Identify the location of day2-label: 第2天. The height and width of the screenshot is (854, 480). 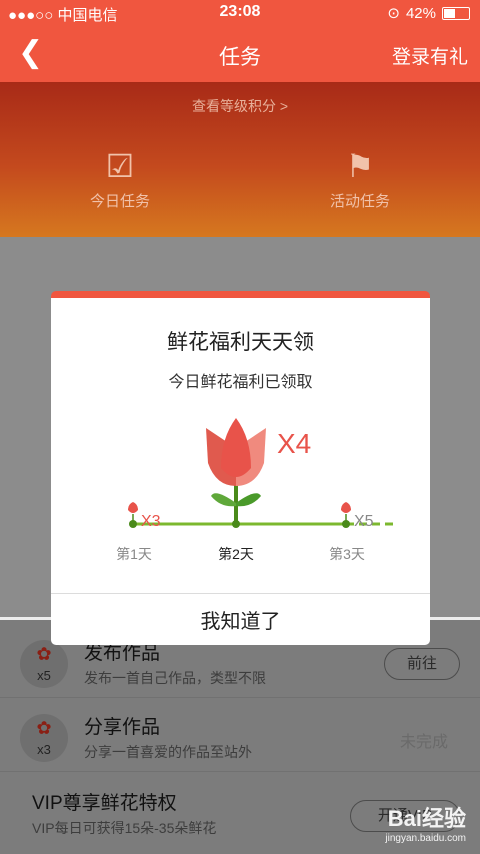
(236, 554).